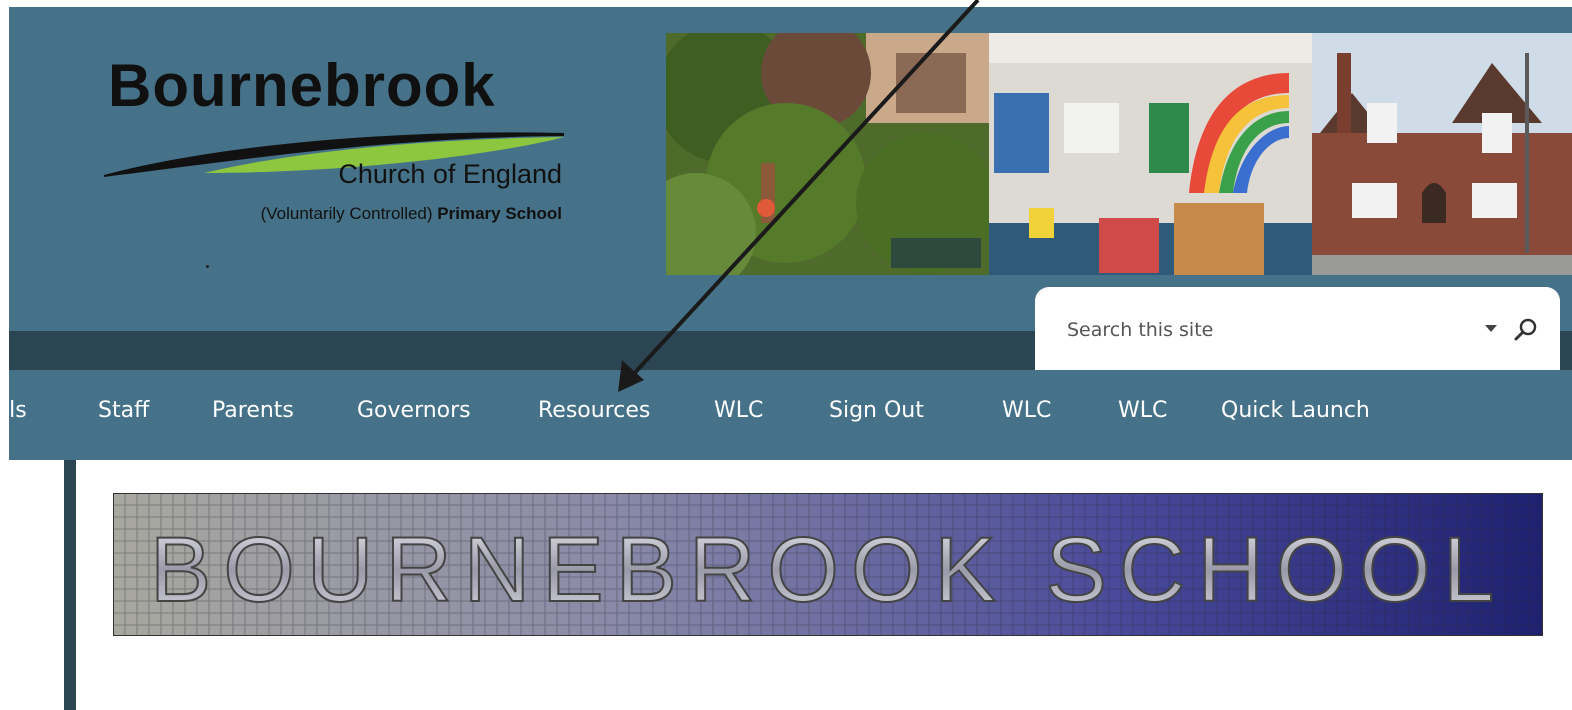 Image resolution: width=1572 pixels, height=710 pixels. What do you see at coordinates (1526, 330) in the screenshot?
I see `magnifier-icon` at bounding box center [1526, 330].